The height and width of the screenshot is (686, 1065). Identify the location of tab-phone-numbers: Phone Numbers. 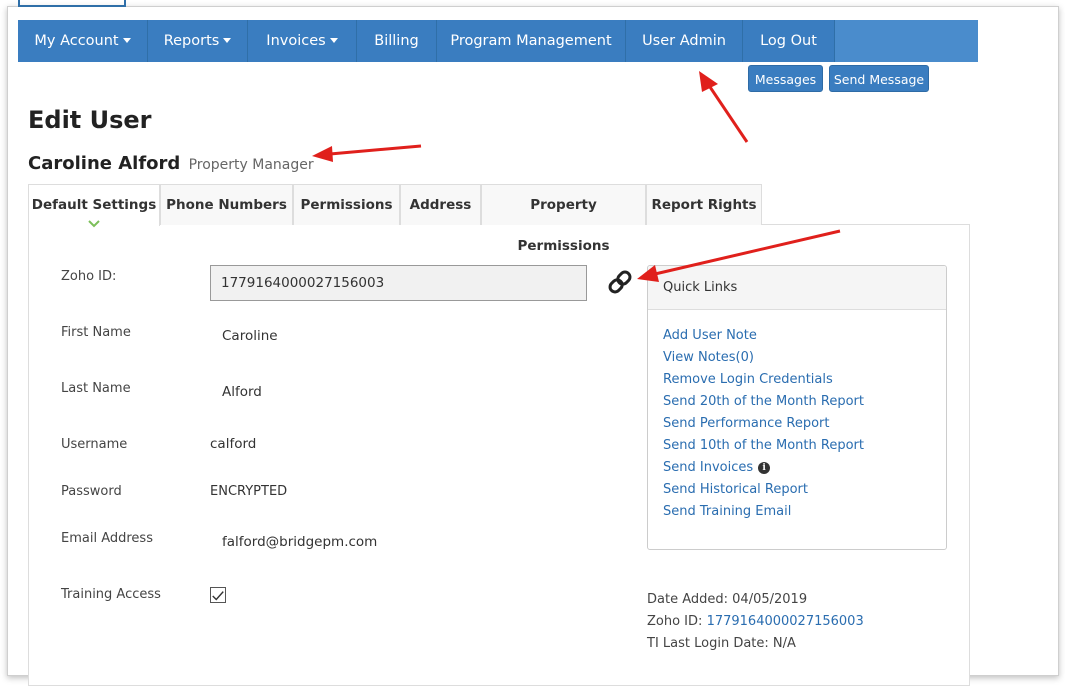
(226, 204).